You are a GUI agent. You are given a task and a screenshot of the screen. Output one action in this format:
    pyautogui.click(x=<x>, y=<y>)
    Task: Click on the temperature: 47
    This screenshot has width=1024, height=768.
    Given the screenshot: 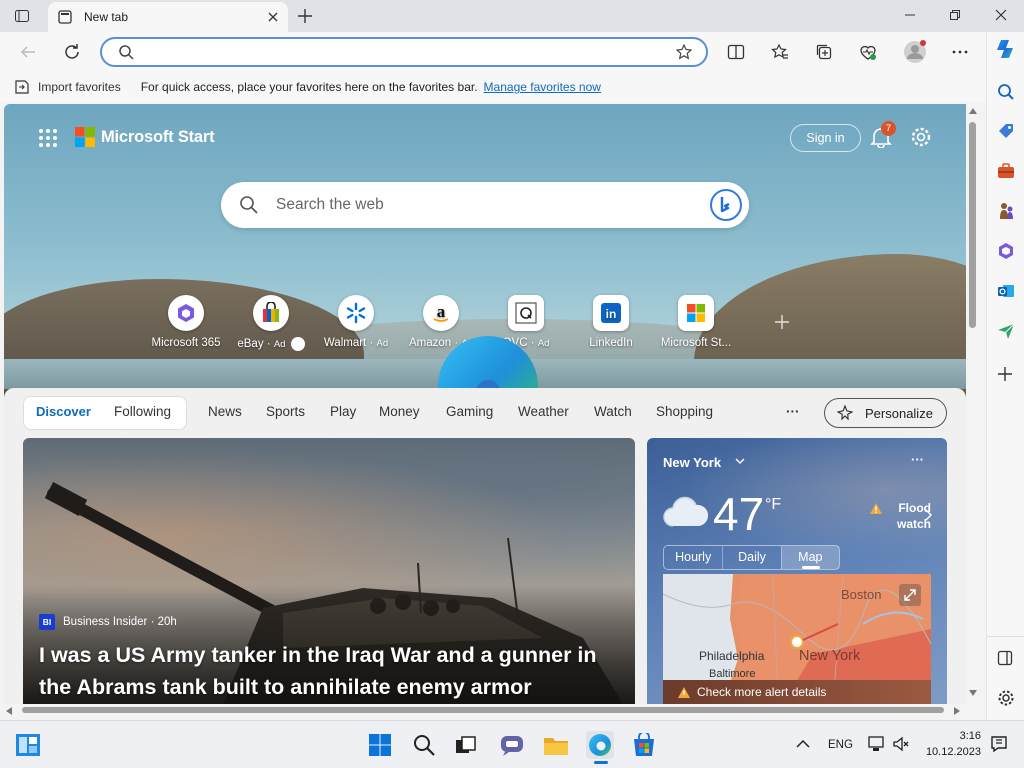 What is the action you would take?
    pyautogui.click(x=739, y=514)
    